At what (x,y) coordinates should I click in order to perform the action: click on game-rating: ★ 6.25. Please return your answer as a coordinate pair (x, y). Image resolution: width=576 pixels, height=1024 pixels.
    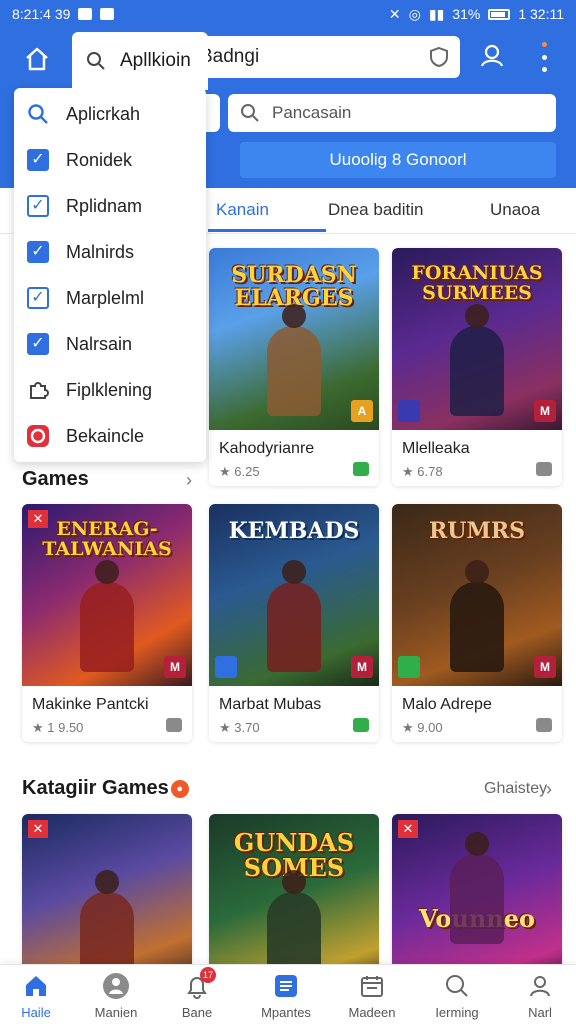
    Looking at the image, I should click on (239, 471).